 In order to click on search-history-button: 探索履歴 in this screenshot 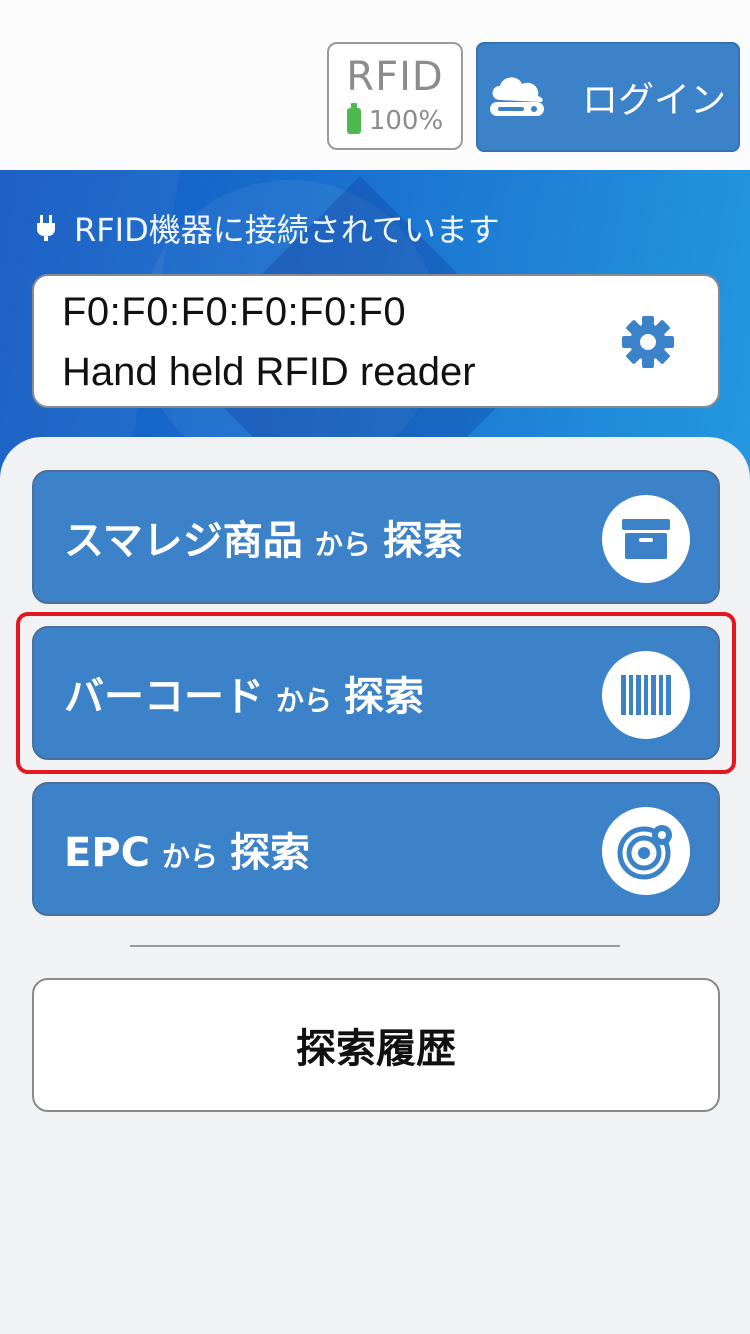, I will do `click(376, 1045)`.